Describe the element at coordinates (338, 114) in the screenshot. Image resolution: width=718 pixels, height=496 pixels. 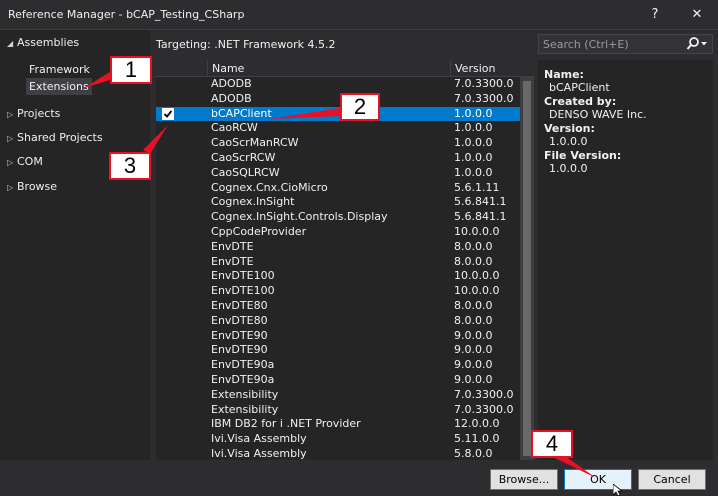
I see `table-row: bCAPClient 1.0.0.0` at that location.